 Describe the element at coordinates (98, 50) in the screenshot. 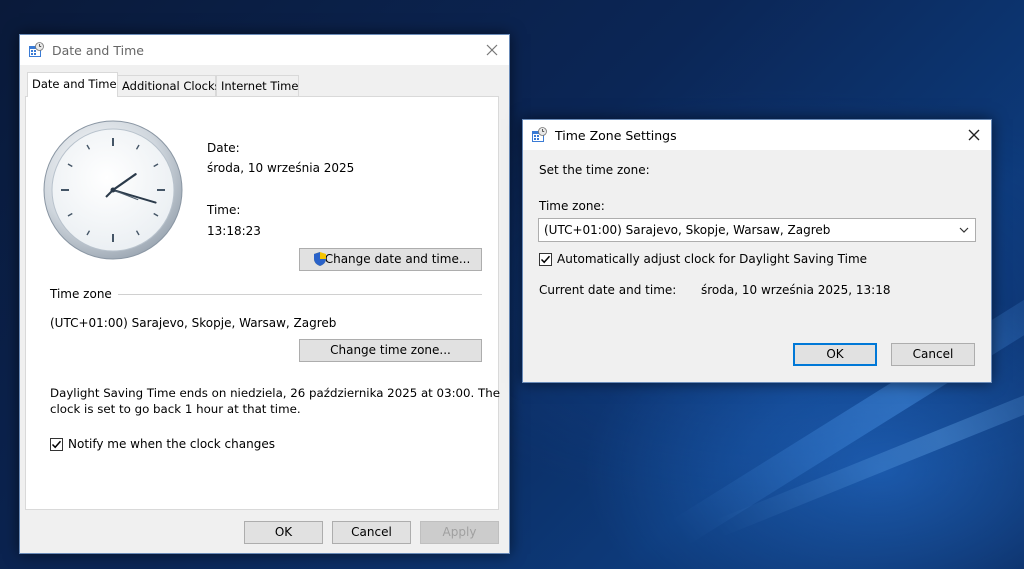

I see `window-title: Date and Time` at that location.